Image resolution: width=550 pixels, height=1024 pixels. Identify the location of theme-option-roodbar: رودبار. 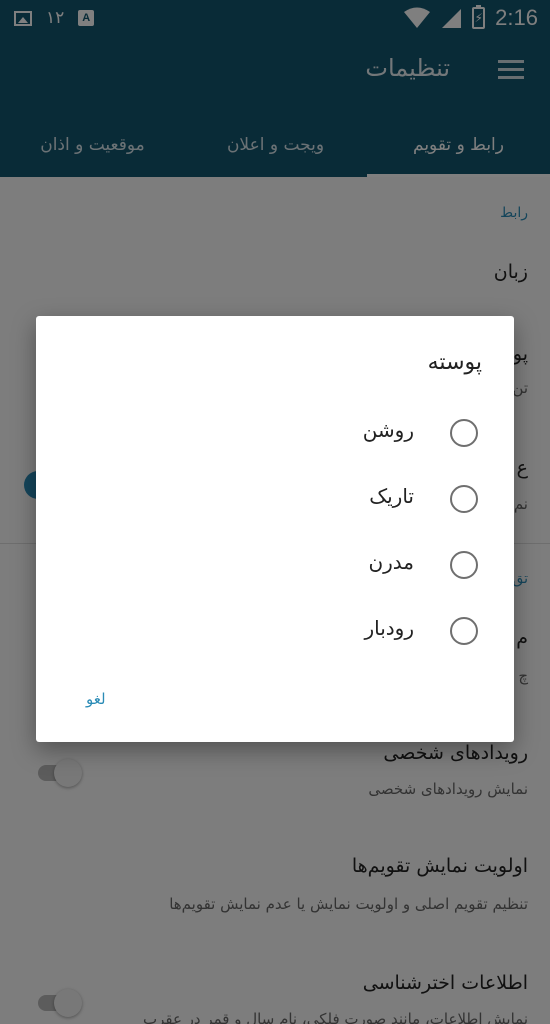
(275, 632).